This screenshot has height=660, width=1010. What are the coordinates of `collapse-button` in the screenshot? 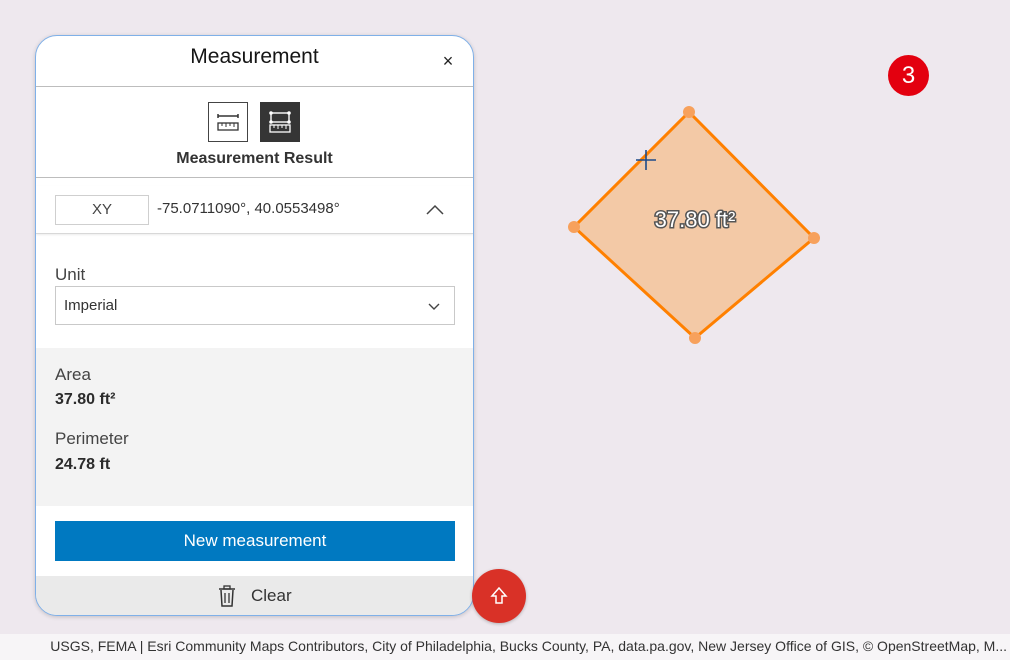 It's located at (435, 210).